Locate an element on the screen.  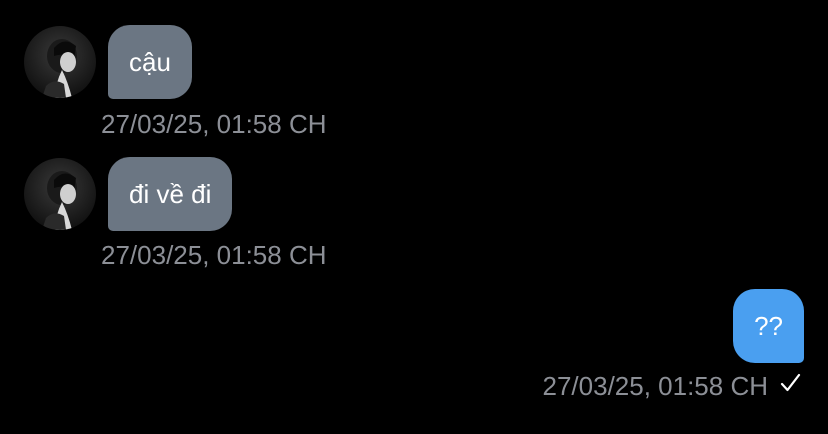
message-text: ?? is located at coordinates (768, 326).